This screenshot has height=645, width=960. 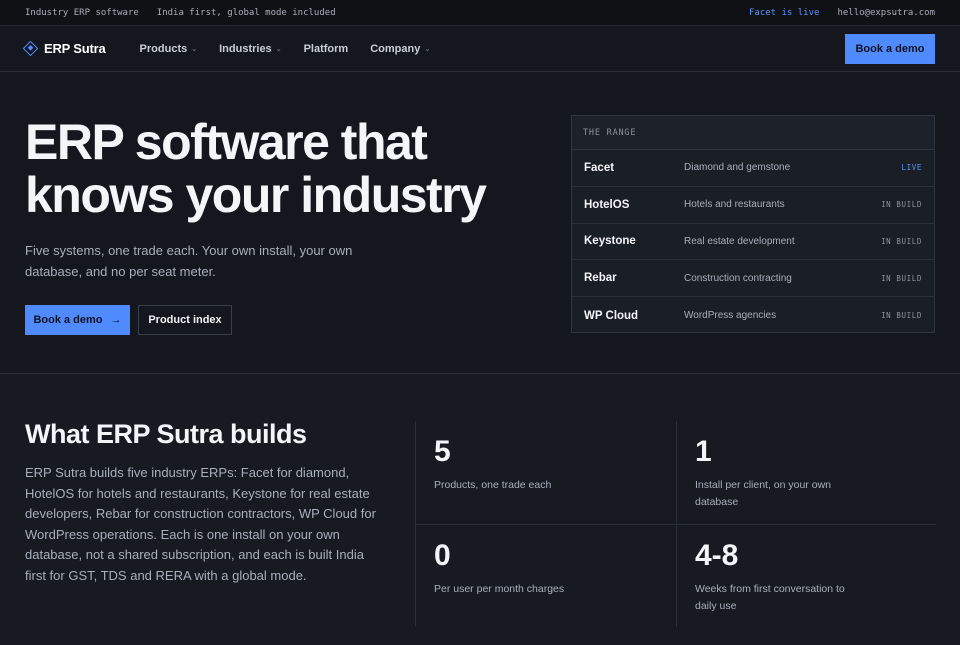 What do you see at coordinates (68, 320) in the screenshot?
I see `book-demo-label: Book a demo` at bounding box center [68, 320].